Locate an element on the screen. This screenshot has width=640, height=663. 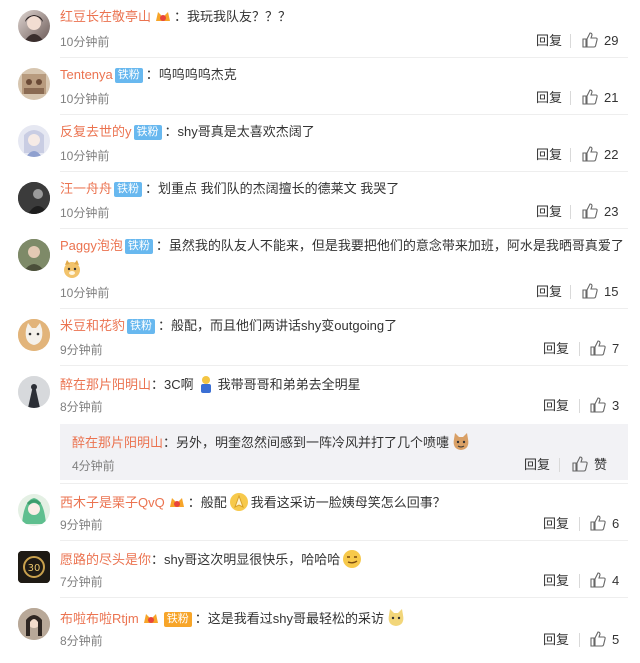
like-count: 22 is located at coordinates (611, 154).